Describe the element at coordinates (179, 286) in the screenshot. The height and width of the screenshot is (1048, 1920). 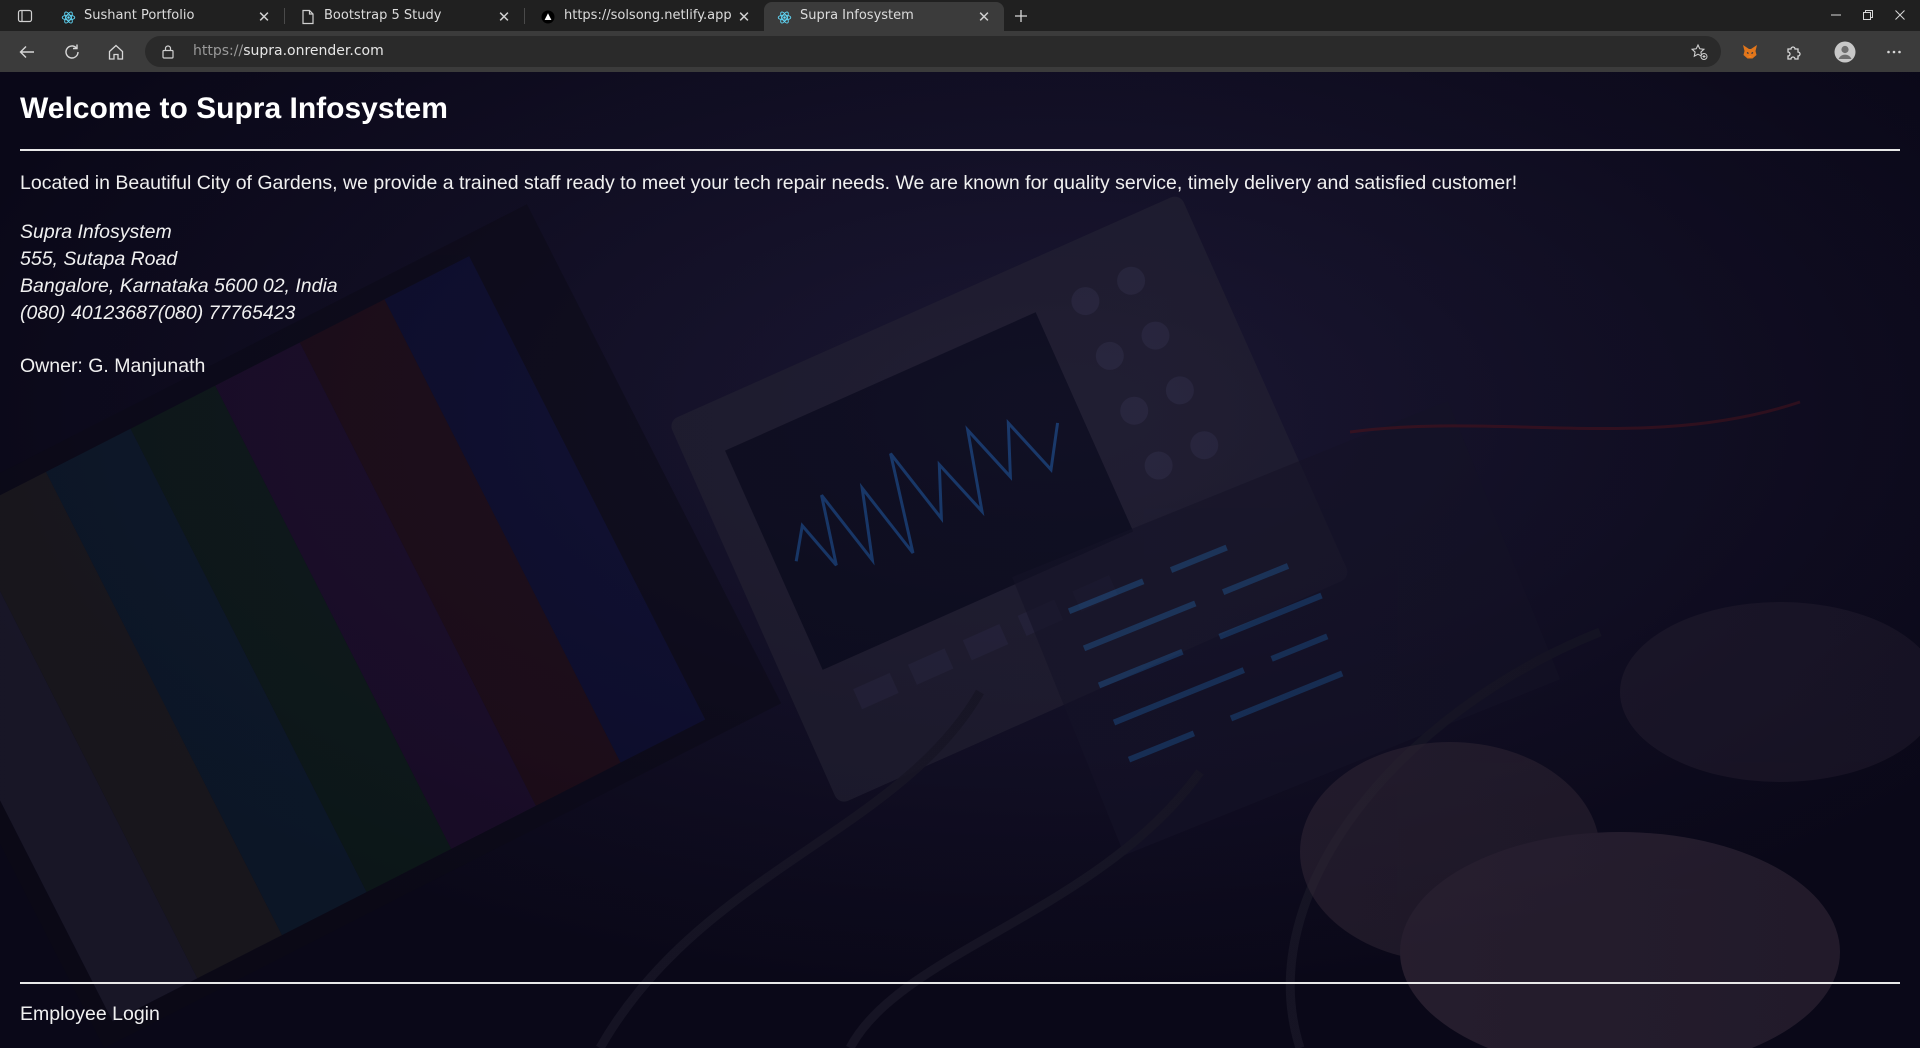
I see `address-city: Bangalore, Karnataka 5600 02, India` at that location.